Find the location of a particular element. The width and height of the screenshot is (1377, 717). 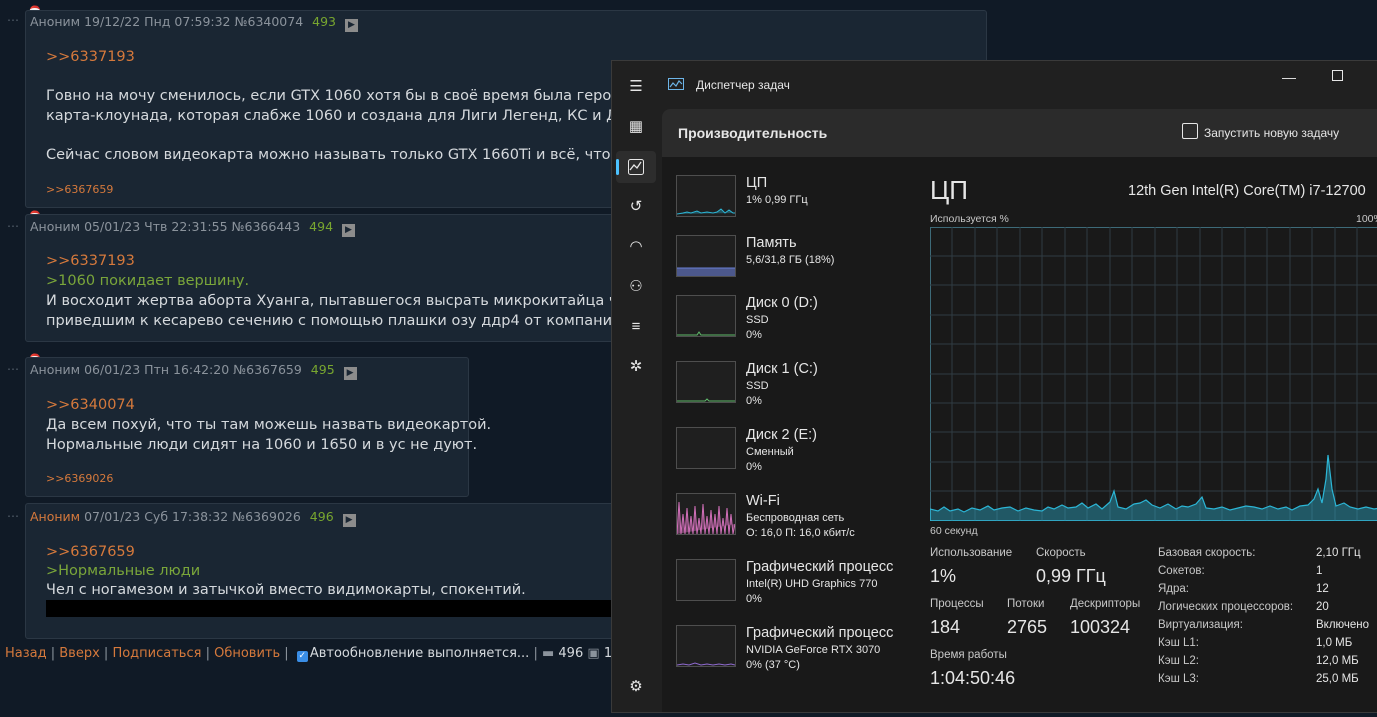

post-meta: Аноним 19/12/22 Пнд 07:59:32 is located at coordinates (130, 21).